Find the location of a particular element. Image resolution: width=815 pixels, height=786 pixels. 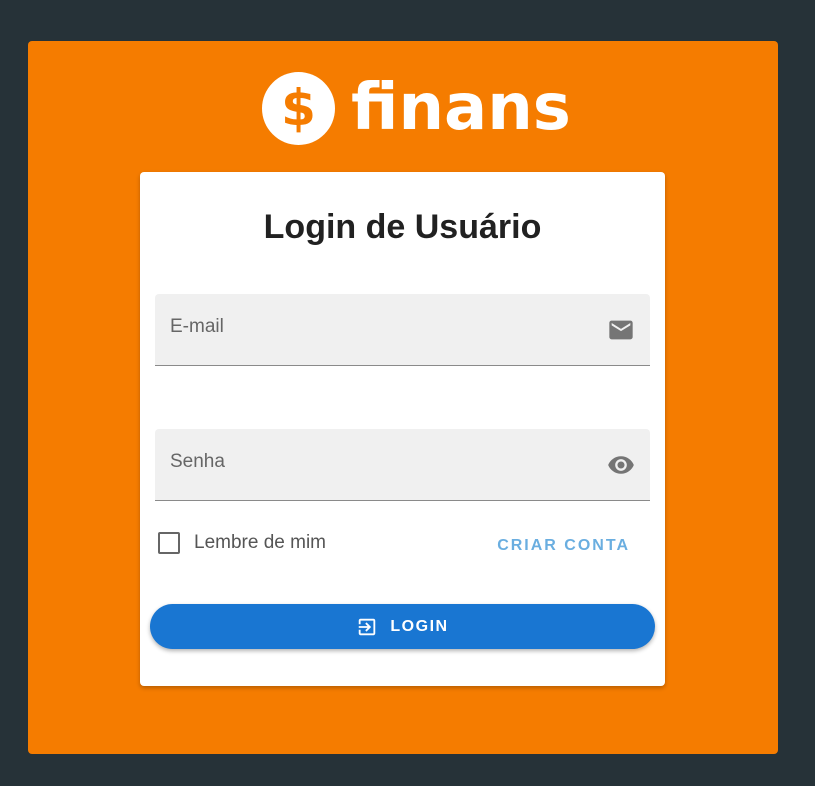

remember-me-label: Lembre de mim is located at coordinates (260, 542).